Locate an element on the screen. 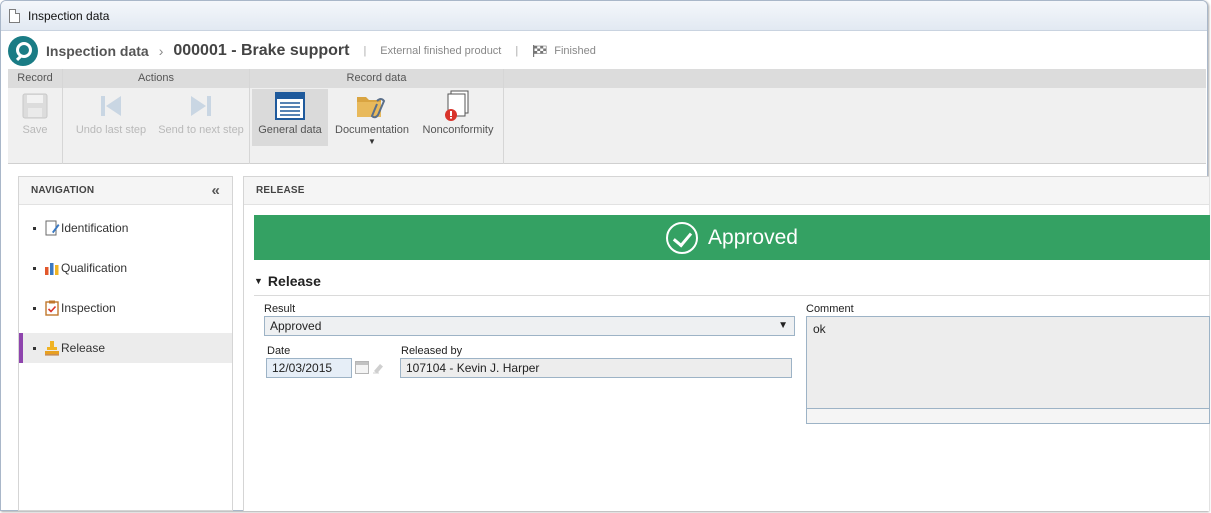  documentation-label: Documentation is located at coordinates (372, 130).